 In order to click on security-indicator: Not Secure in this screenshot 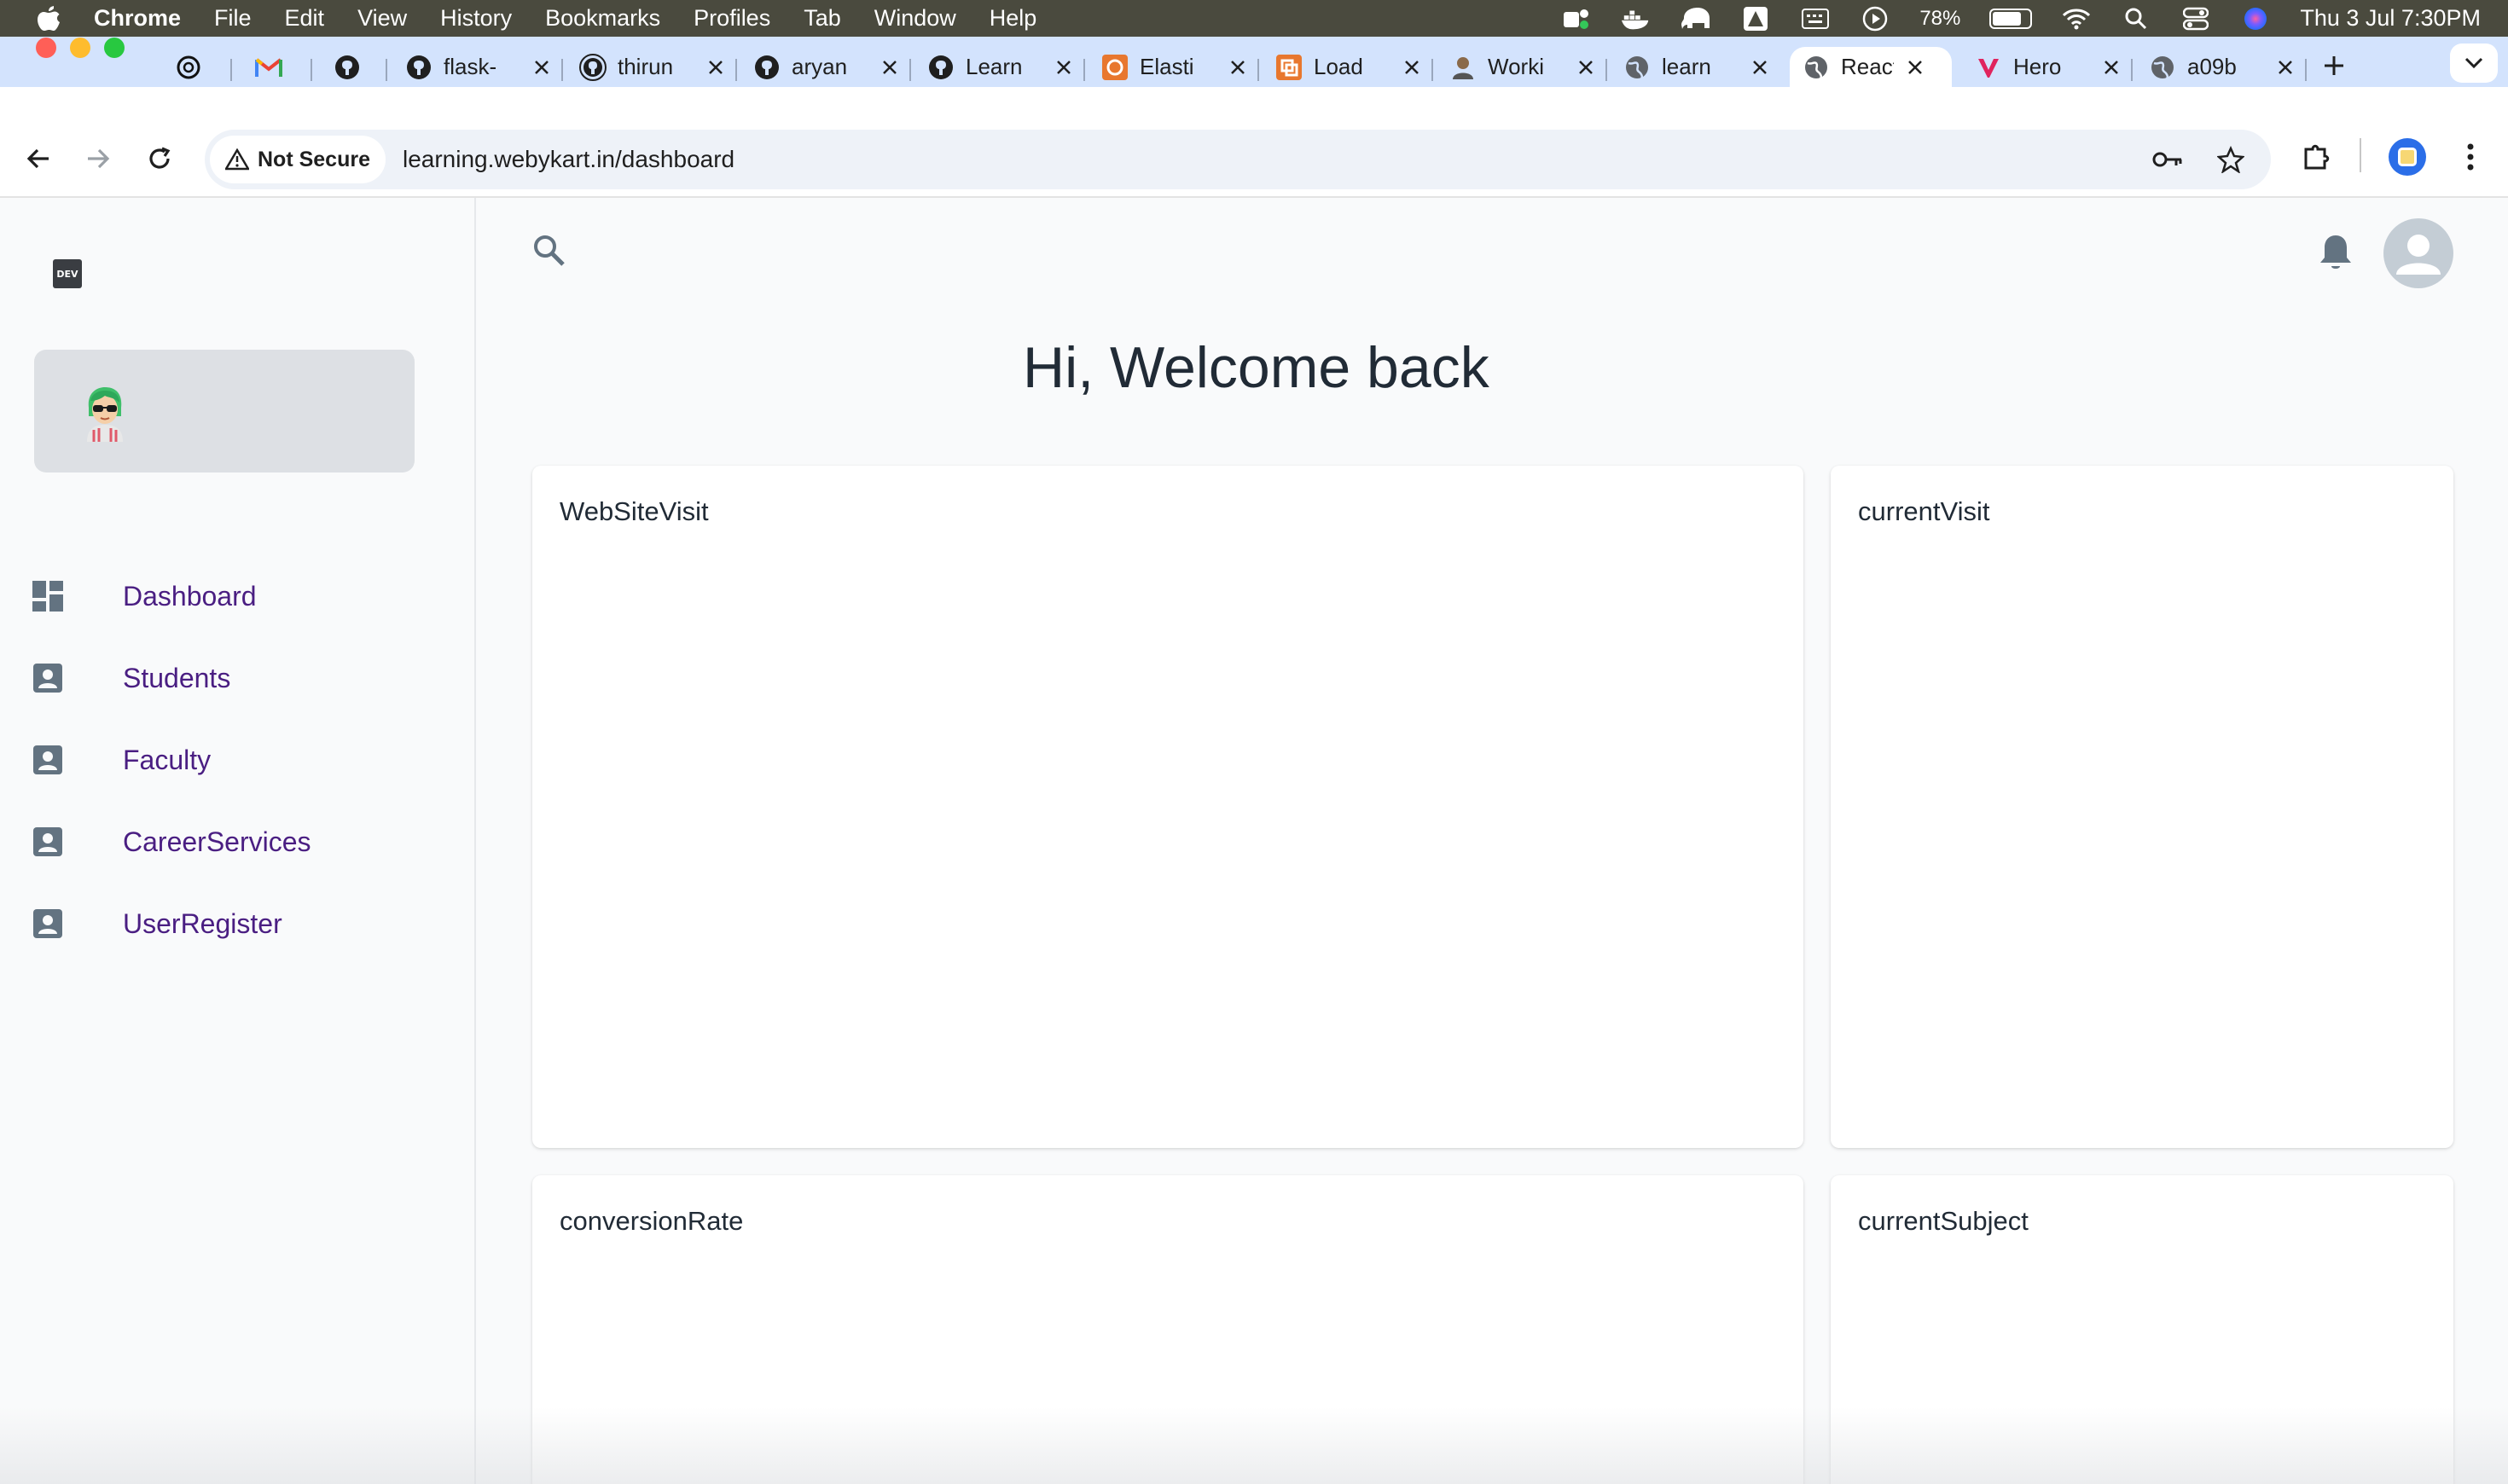, I will do `click(298, 159)`.